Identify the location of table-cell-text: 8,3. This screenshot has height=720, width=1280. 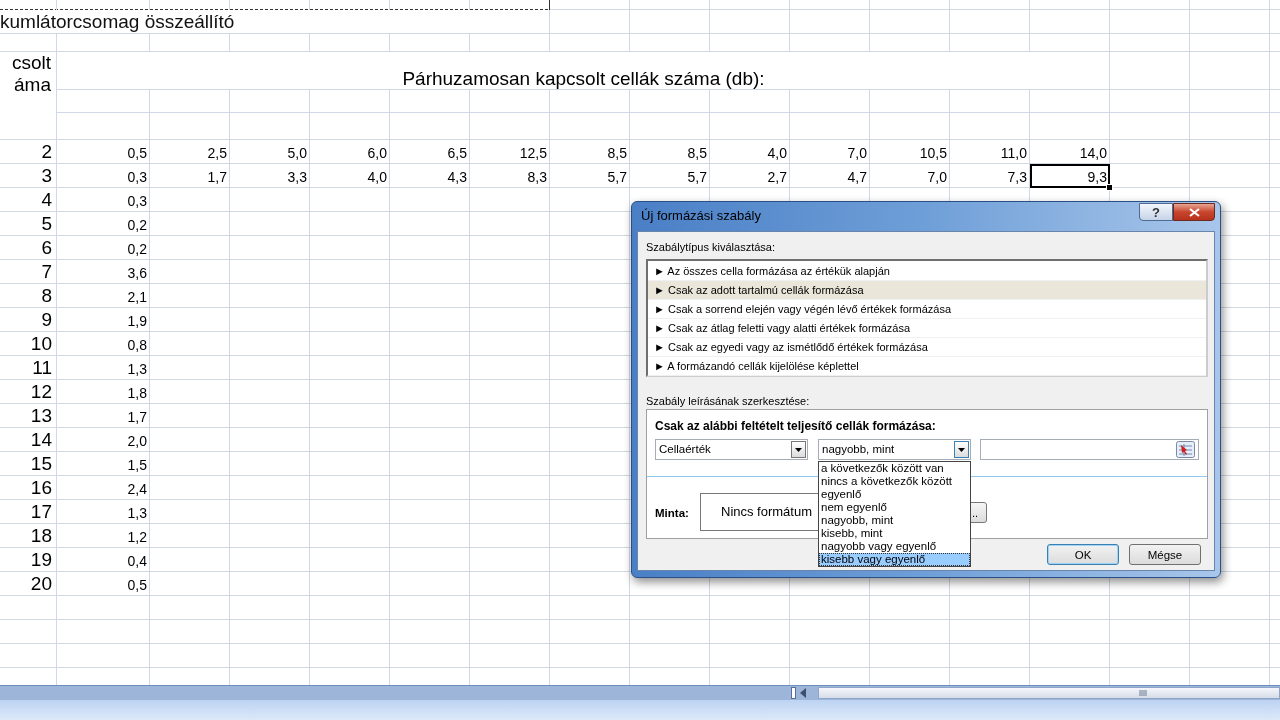
(537, 177).